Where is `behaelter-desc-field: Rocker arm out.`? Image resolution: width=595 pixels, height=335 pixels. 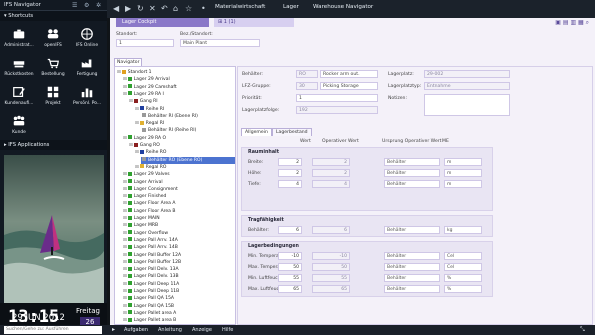
behaelter-desc-field: Rocker arm out. is located at coordinates (349, 74).